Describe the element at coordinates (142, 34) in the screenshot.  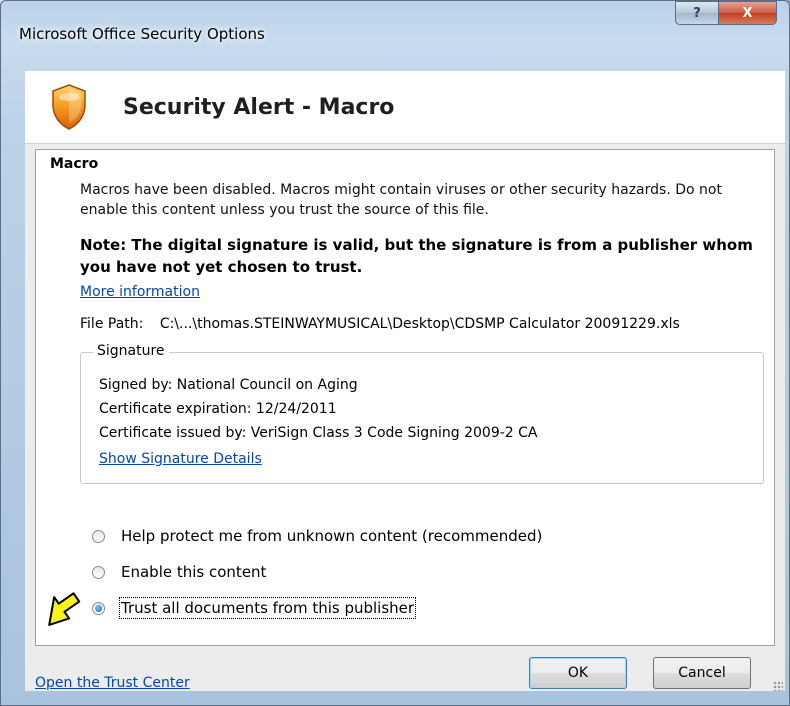
I see `window-title: Microsoft Office Security Options` at that location.